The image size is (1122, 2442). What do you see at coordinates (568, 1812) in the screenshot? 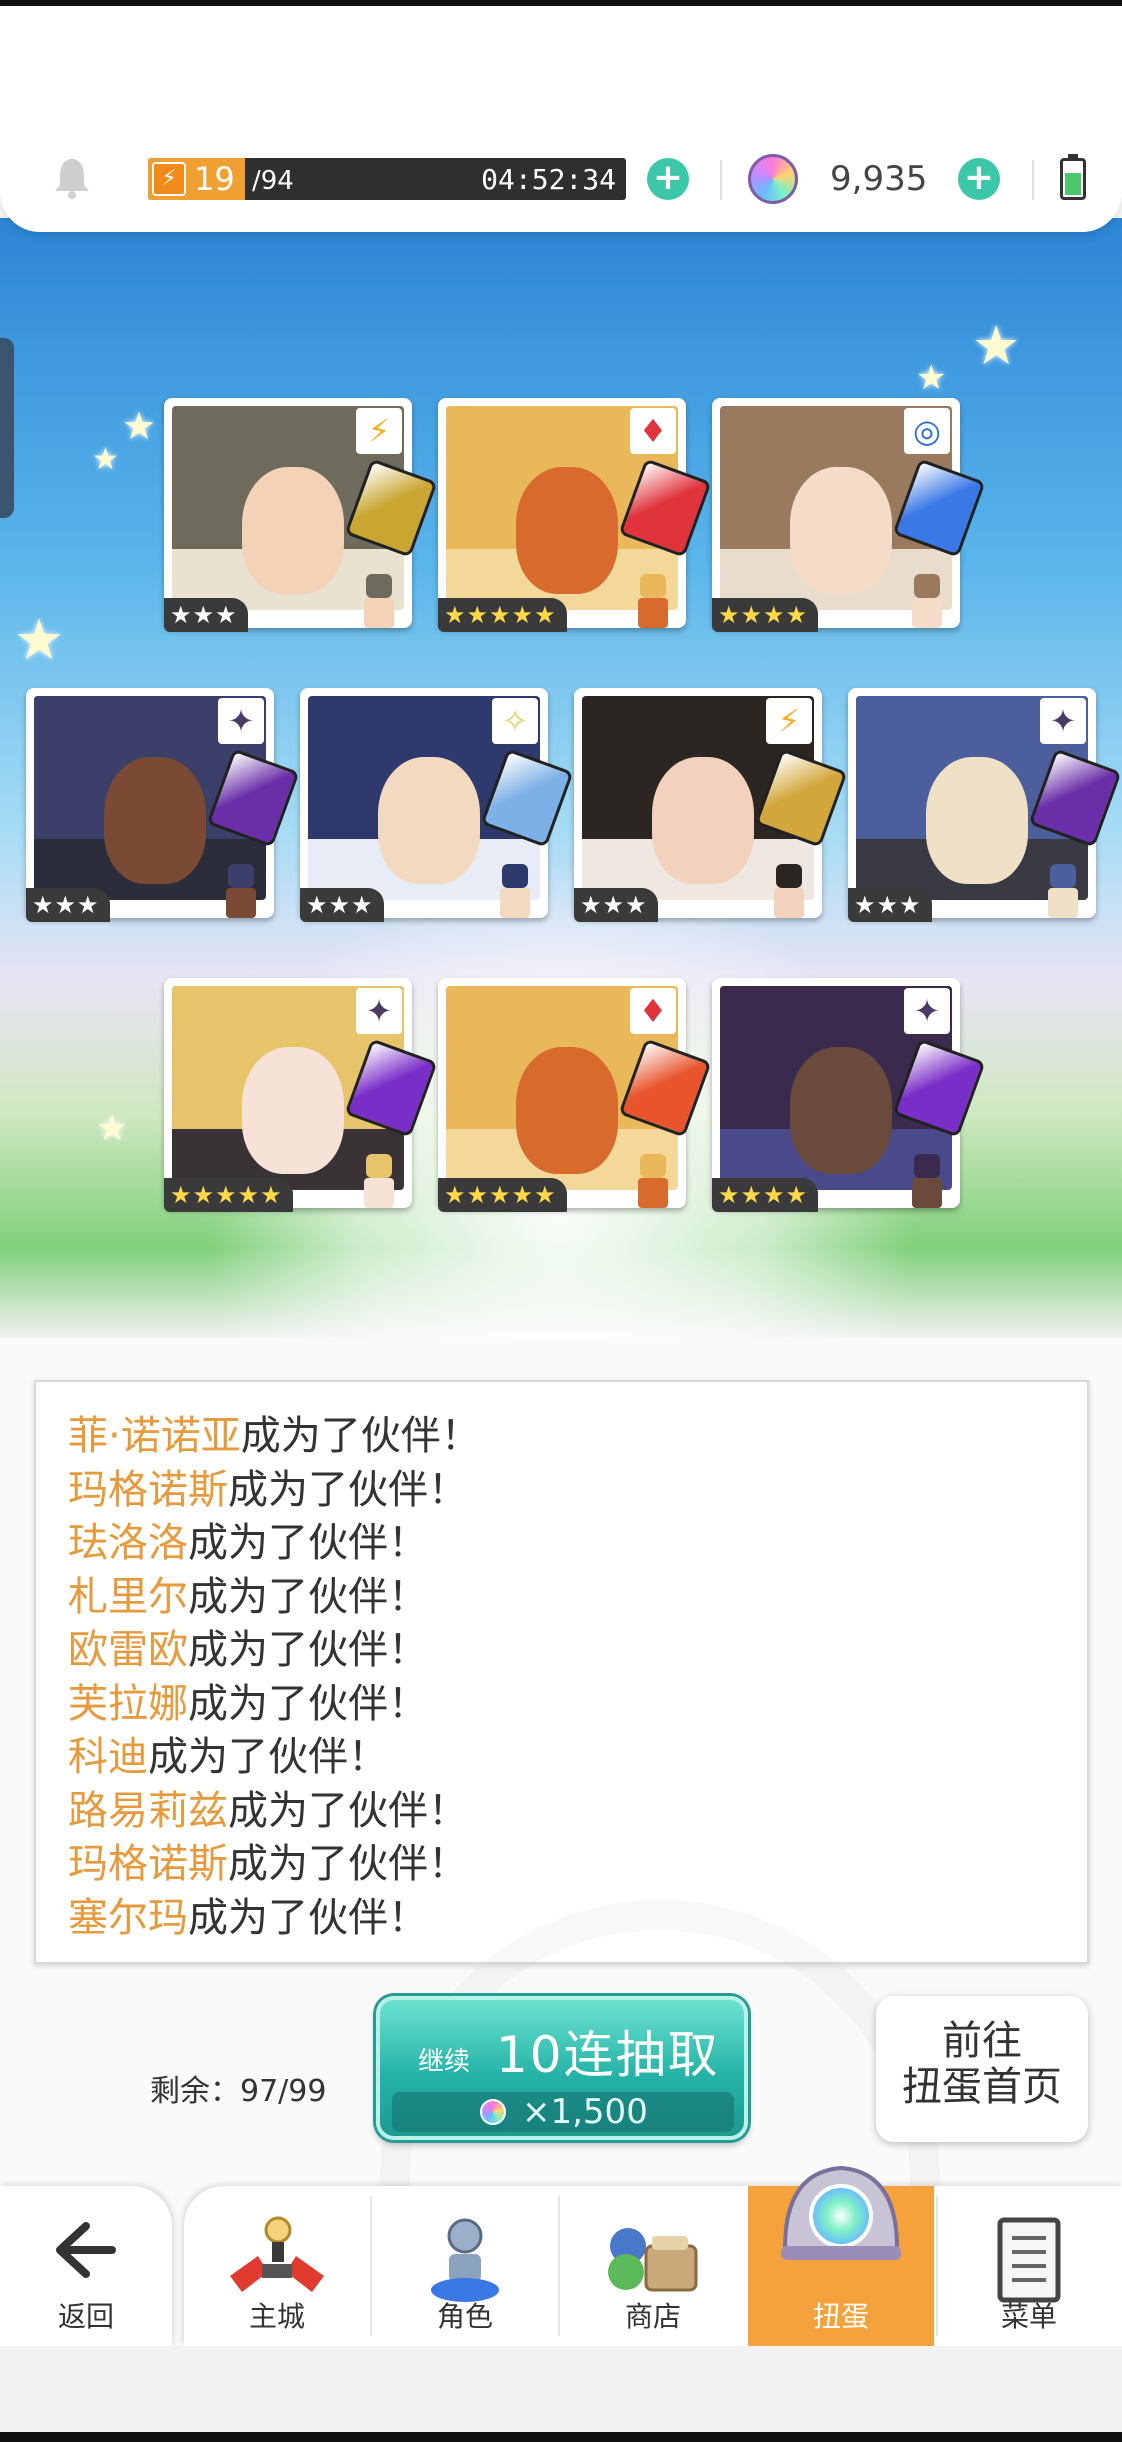
I see `log-item: 路易莉兹成为了伙伴！` at bounding box center [568, 1812].